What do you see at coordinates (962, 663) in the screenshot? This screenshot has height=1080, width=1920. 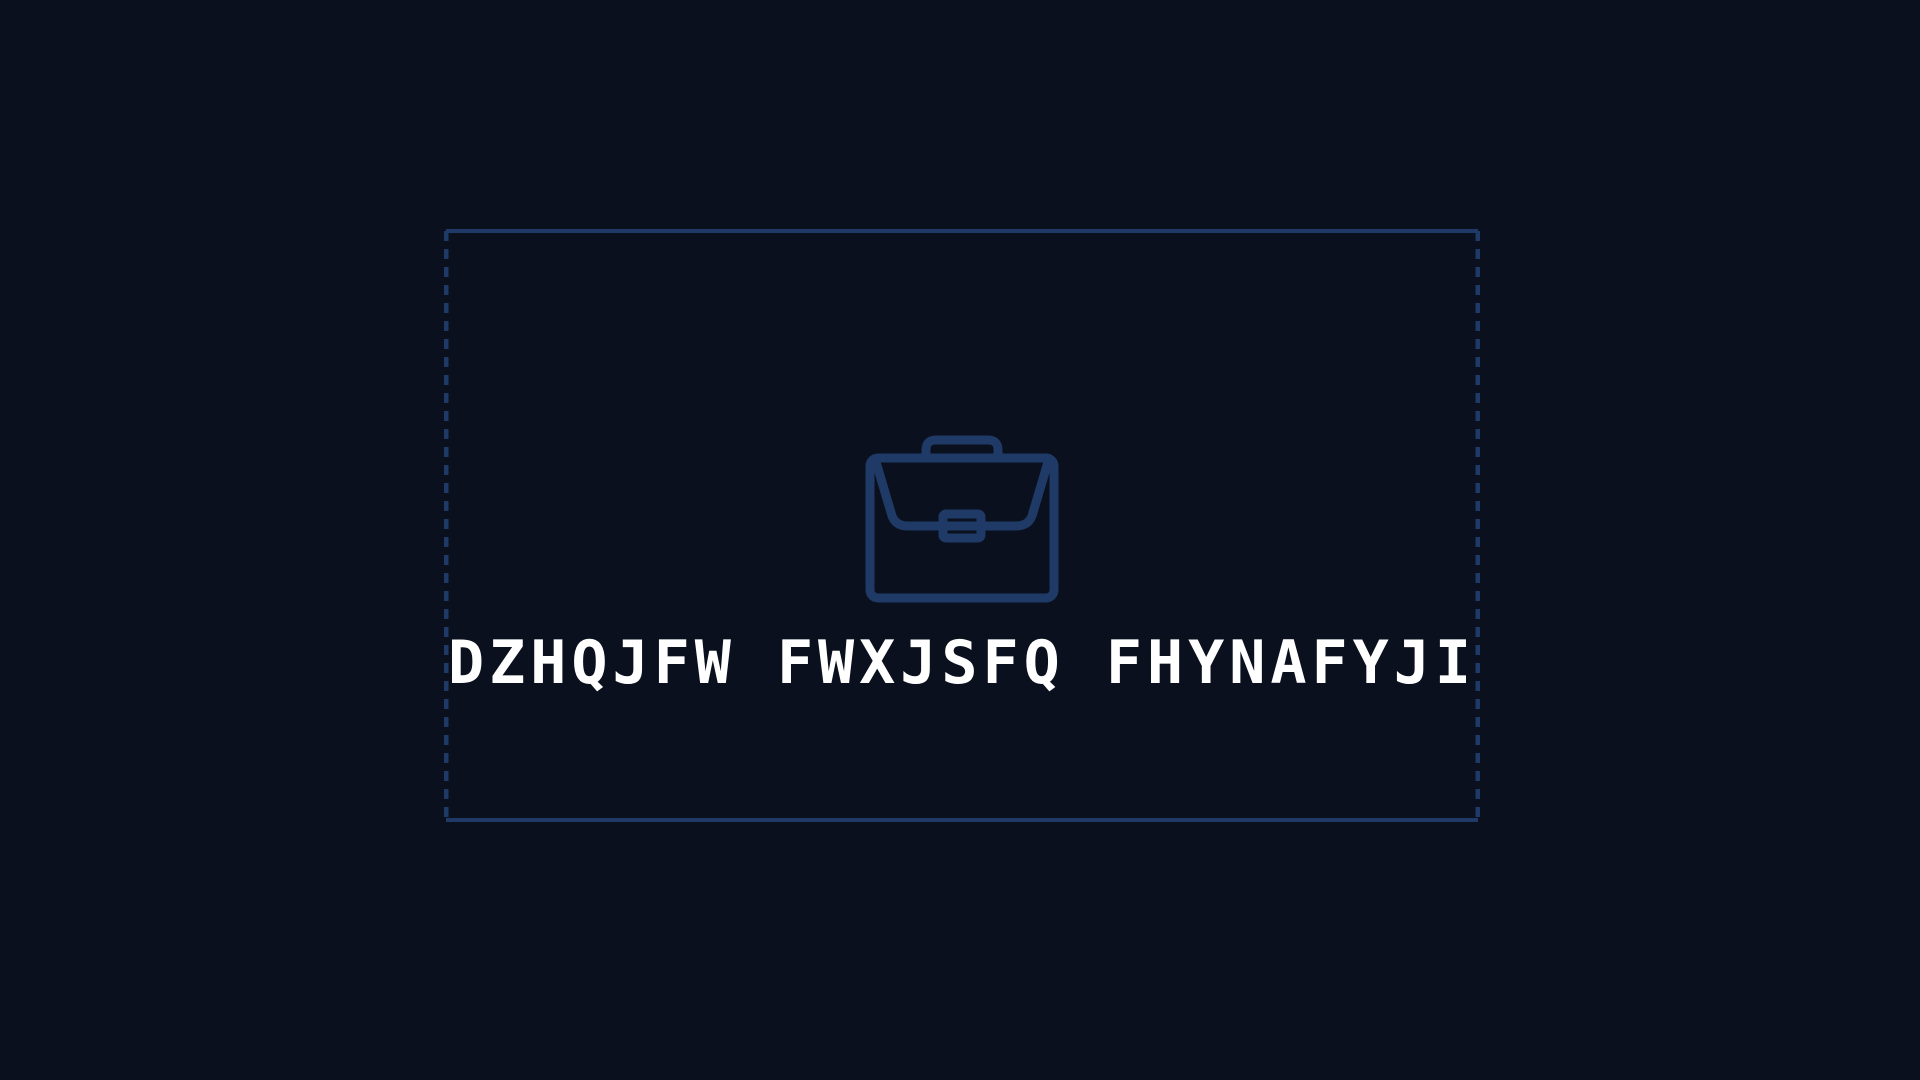 I see `splash-title: DZHQJFW FWXJSFQ FHYNAFYJI` at bounding box center [962, 663].